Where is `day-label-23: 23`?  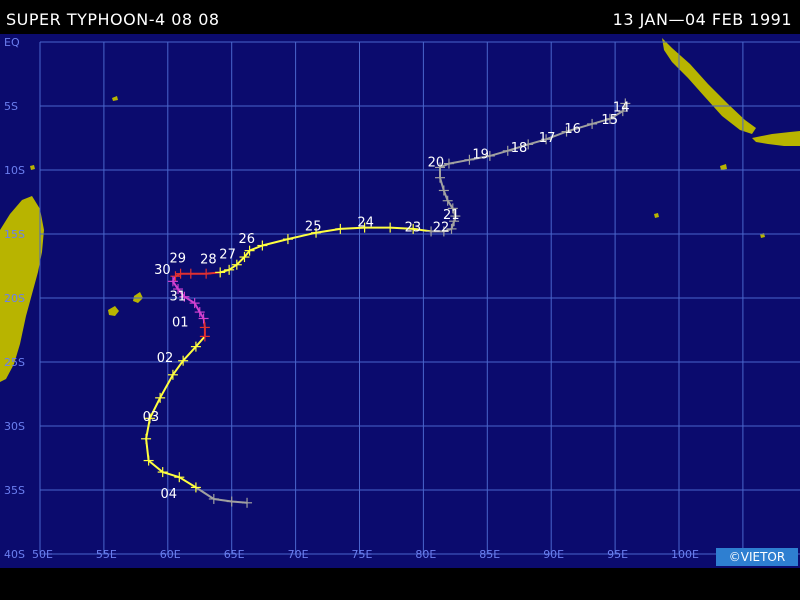 day-label-23: 23 is located at coordinates (413, 228).